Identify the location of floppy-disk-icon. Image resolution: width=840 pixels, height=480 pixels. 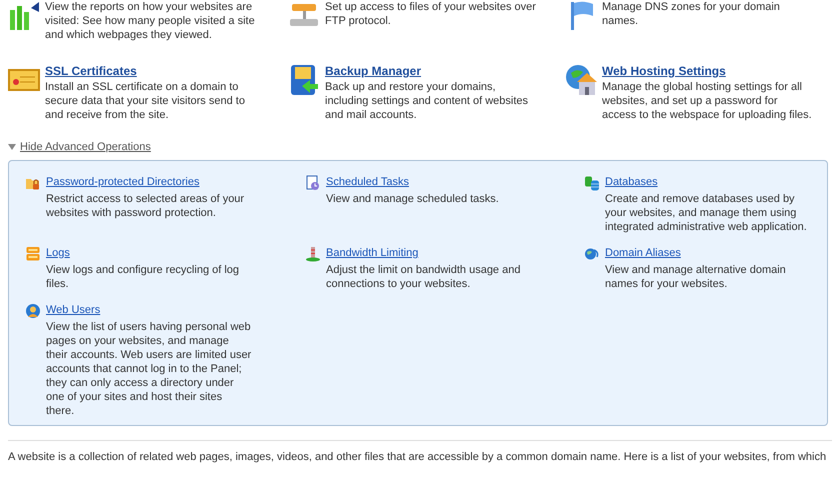
(304, 80).